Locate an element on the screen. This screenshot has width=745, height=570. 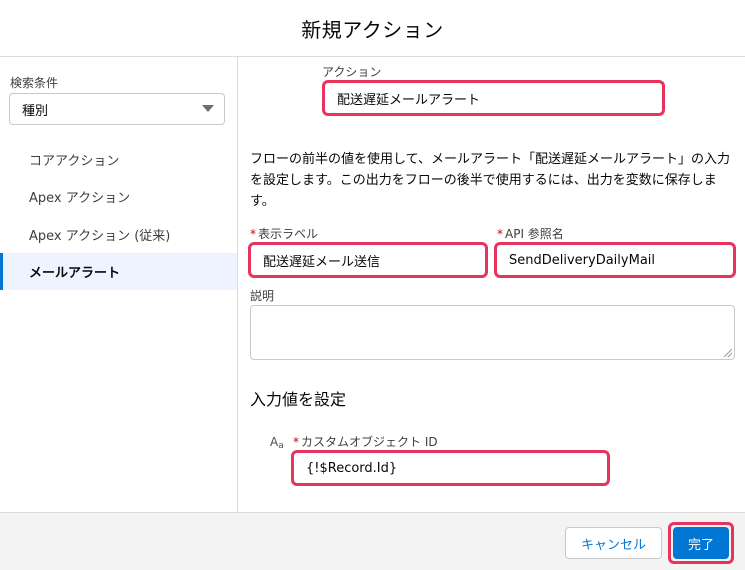
api-name-input: SendDeliveryDailyMail is located at coordinates (615, 260).